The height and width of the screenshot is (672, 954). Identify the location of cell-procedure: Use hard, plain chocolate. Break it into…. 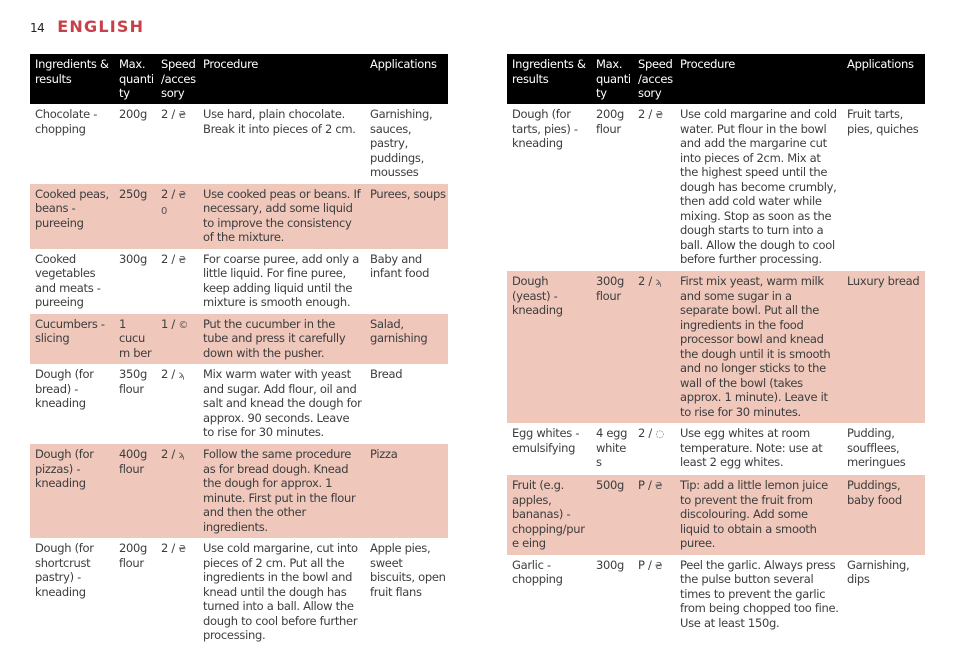
(279, 121).